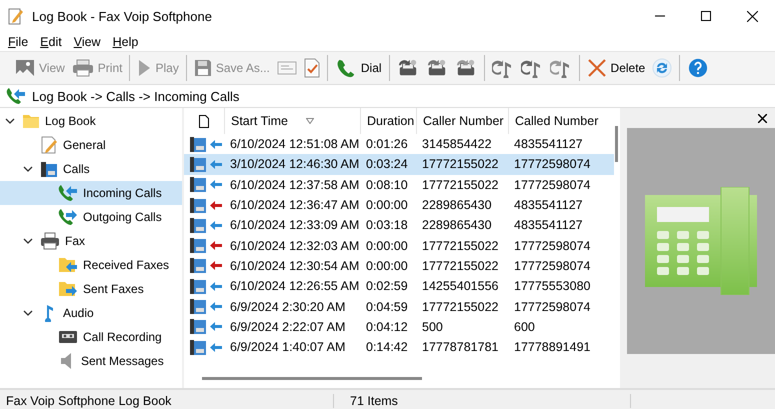  Describe the element at coordinates (387, 164) in the screenshot. I see `table-cell: 0:03:24` at that location.